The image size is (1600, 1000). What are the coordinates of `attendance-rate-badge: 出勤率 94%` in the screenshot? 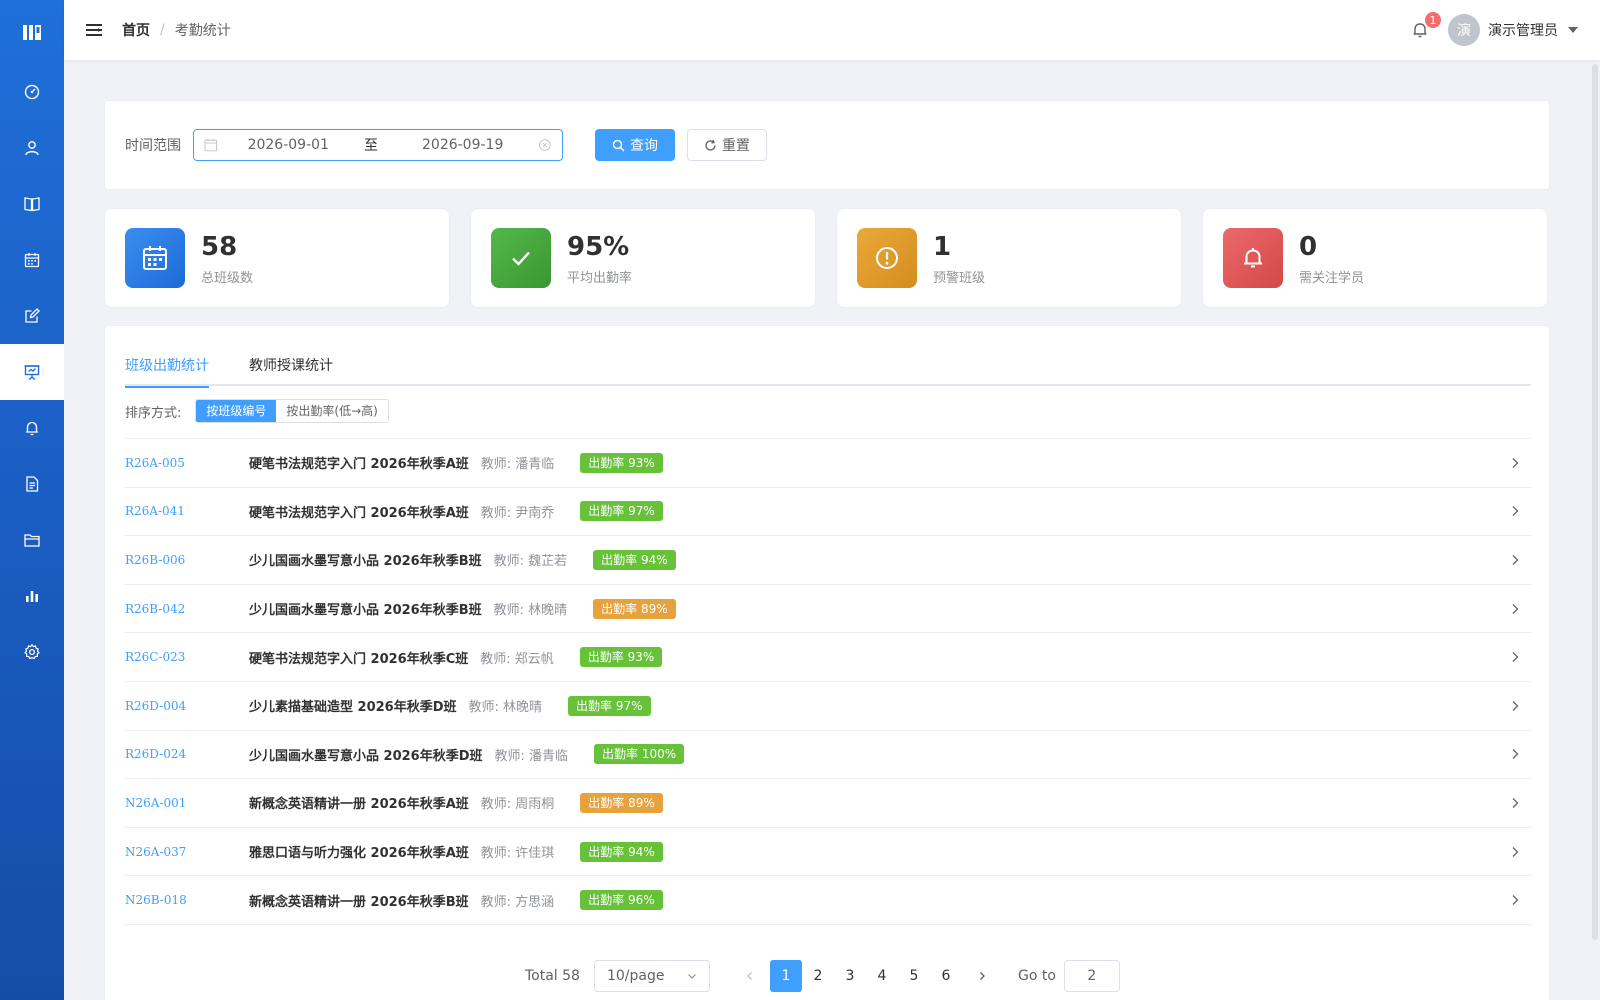 It's located at (634, 559).